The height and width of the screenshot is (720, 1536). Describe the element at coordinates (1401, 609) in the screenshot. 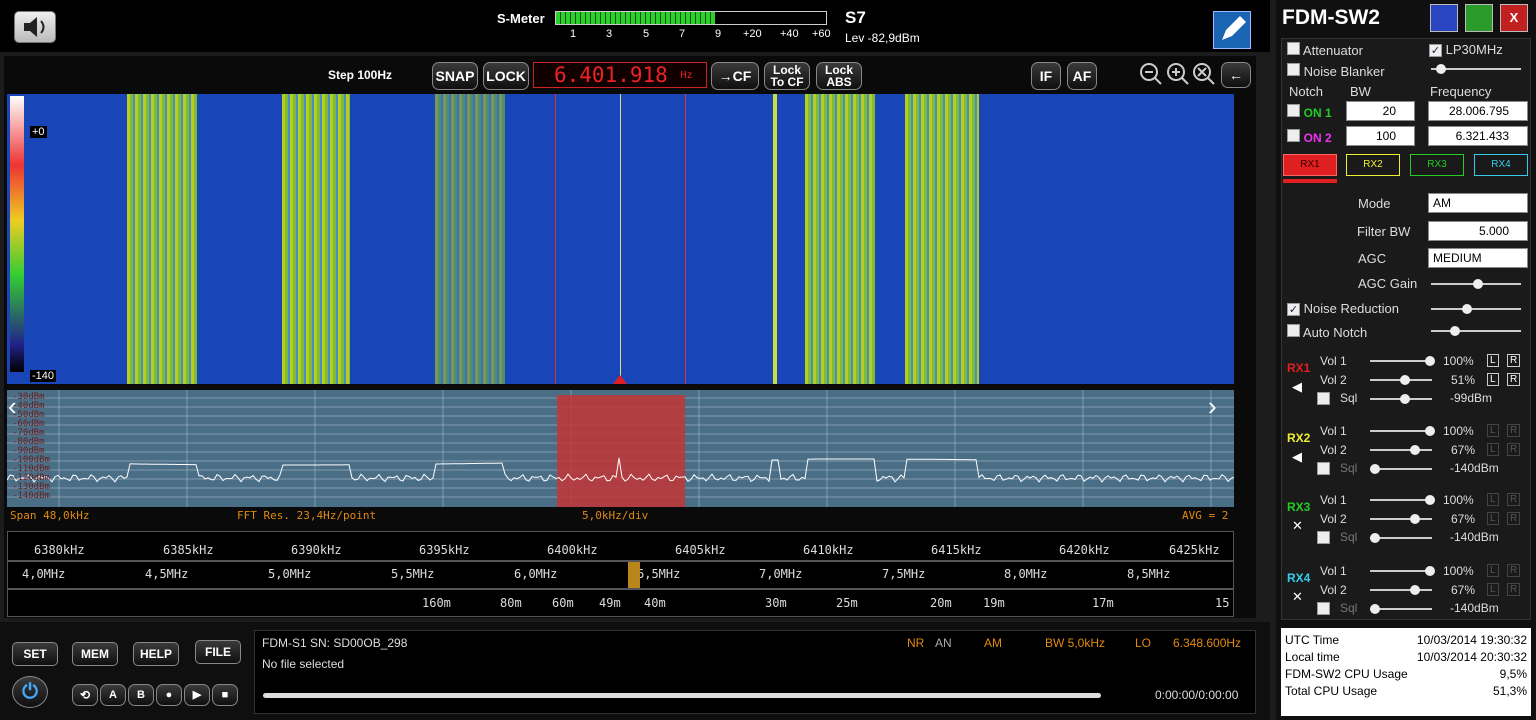

I see `rx4-sql-slider` at that location.